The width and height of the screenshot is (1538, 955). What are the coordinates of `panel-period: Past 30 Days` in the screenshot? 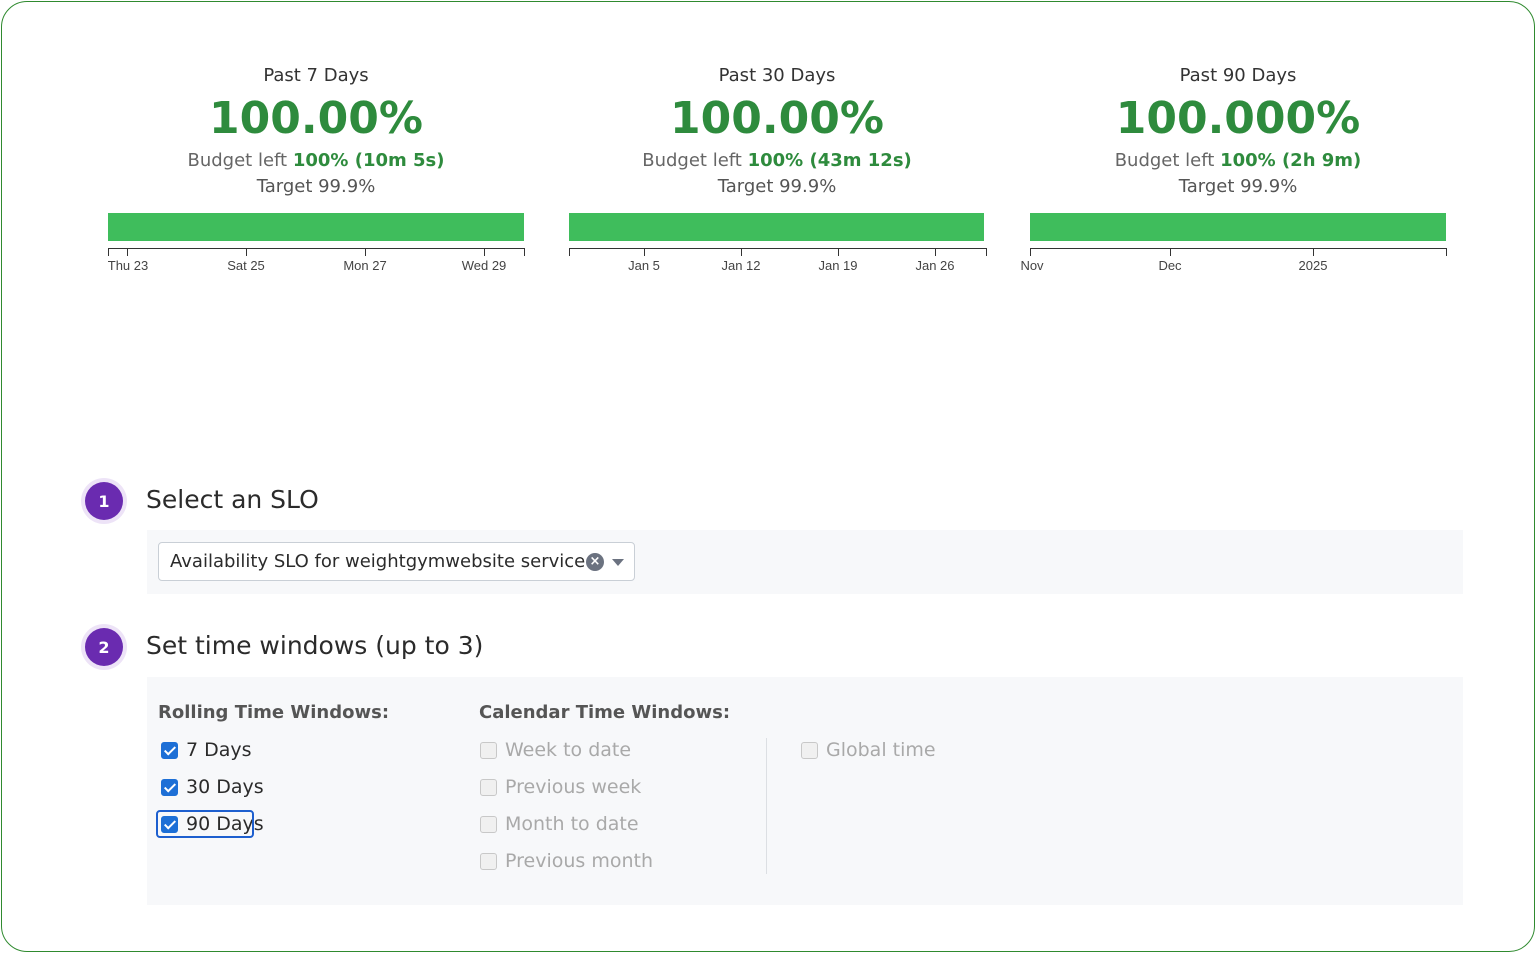 It's located at (777, 75).